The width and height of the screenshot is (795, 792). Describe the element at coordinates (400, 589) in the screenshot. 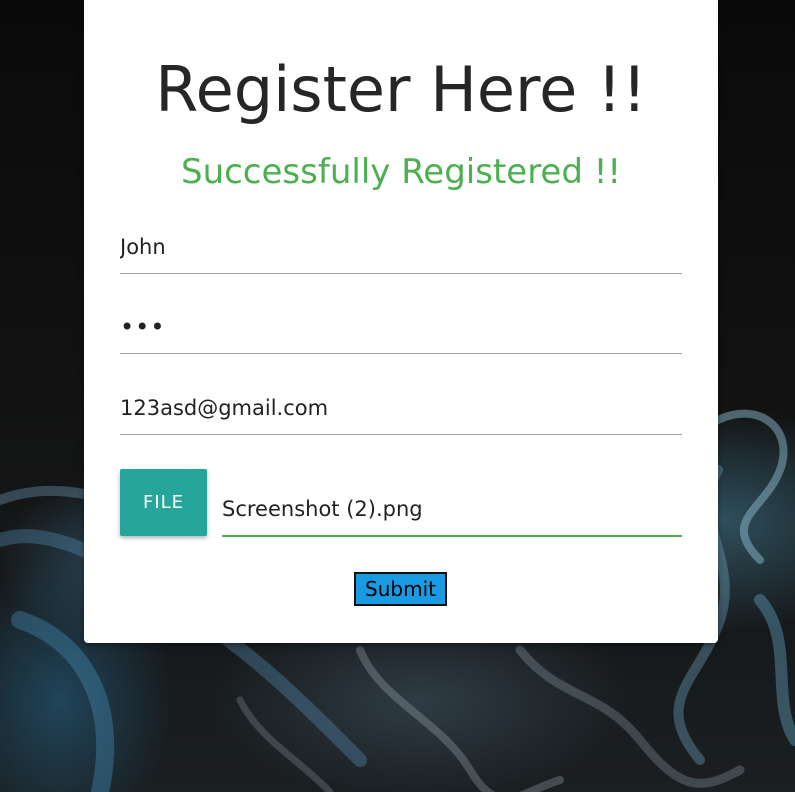

I see `submit-button: Submit` at that location.